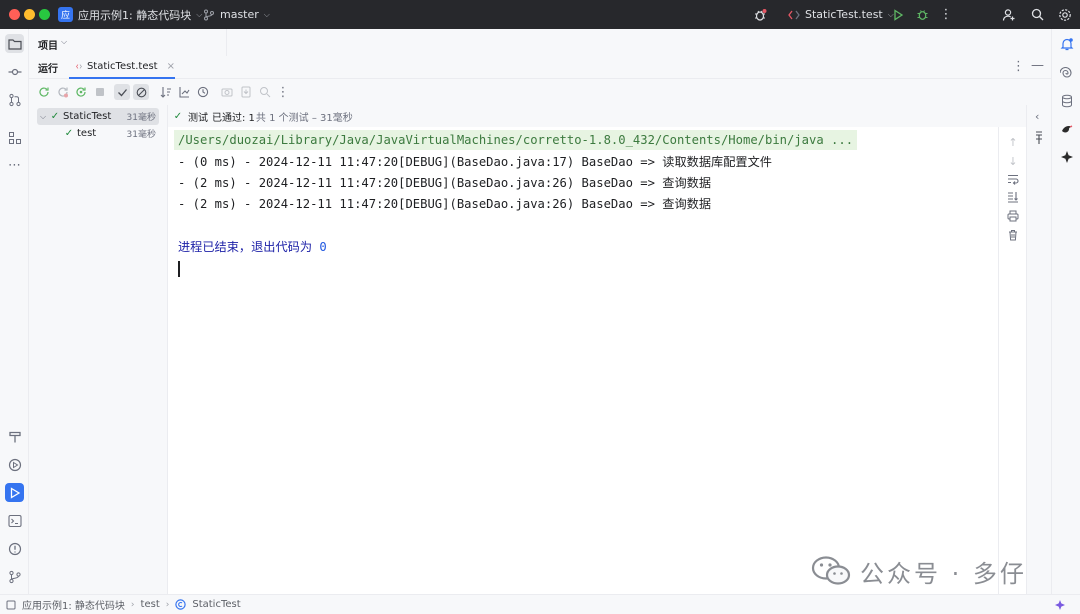  Describe the element at coordinates (14, 99) in the screenshot. I see `pull-requests-tool-button` at that location.